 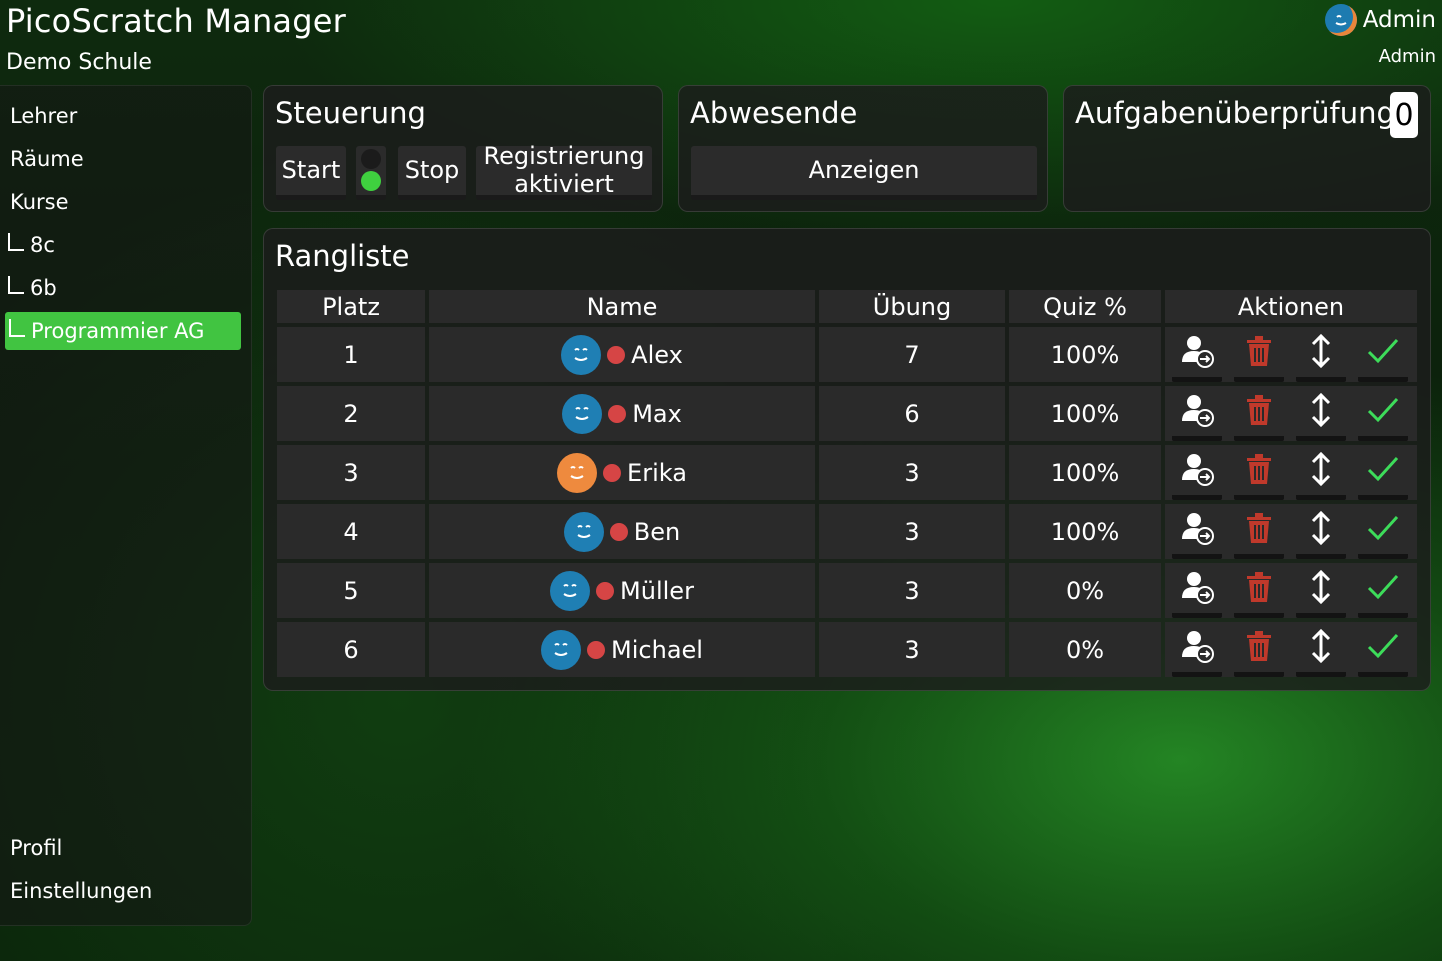 What do you see at coordinates (657, 590) in the screenshot?
I see `student-name: Müller` at bounding box center [657, 590].